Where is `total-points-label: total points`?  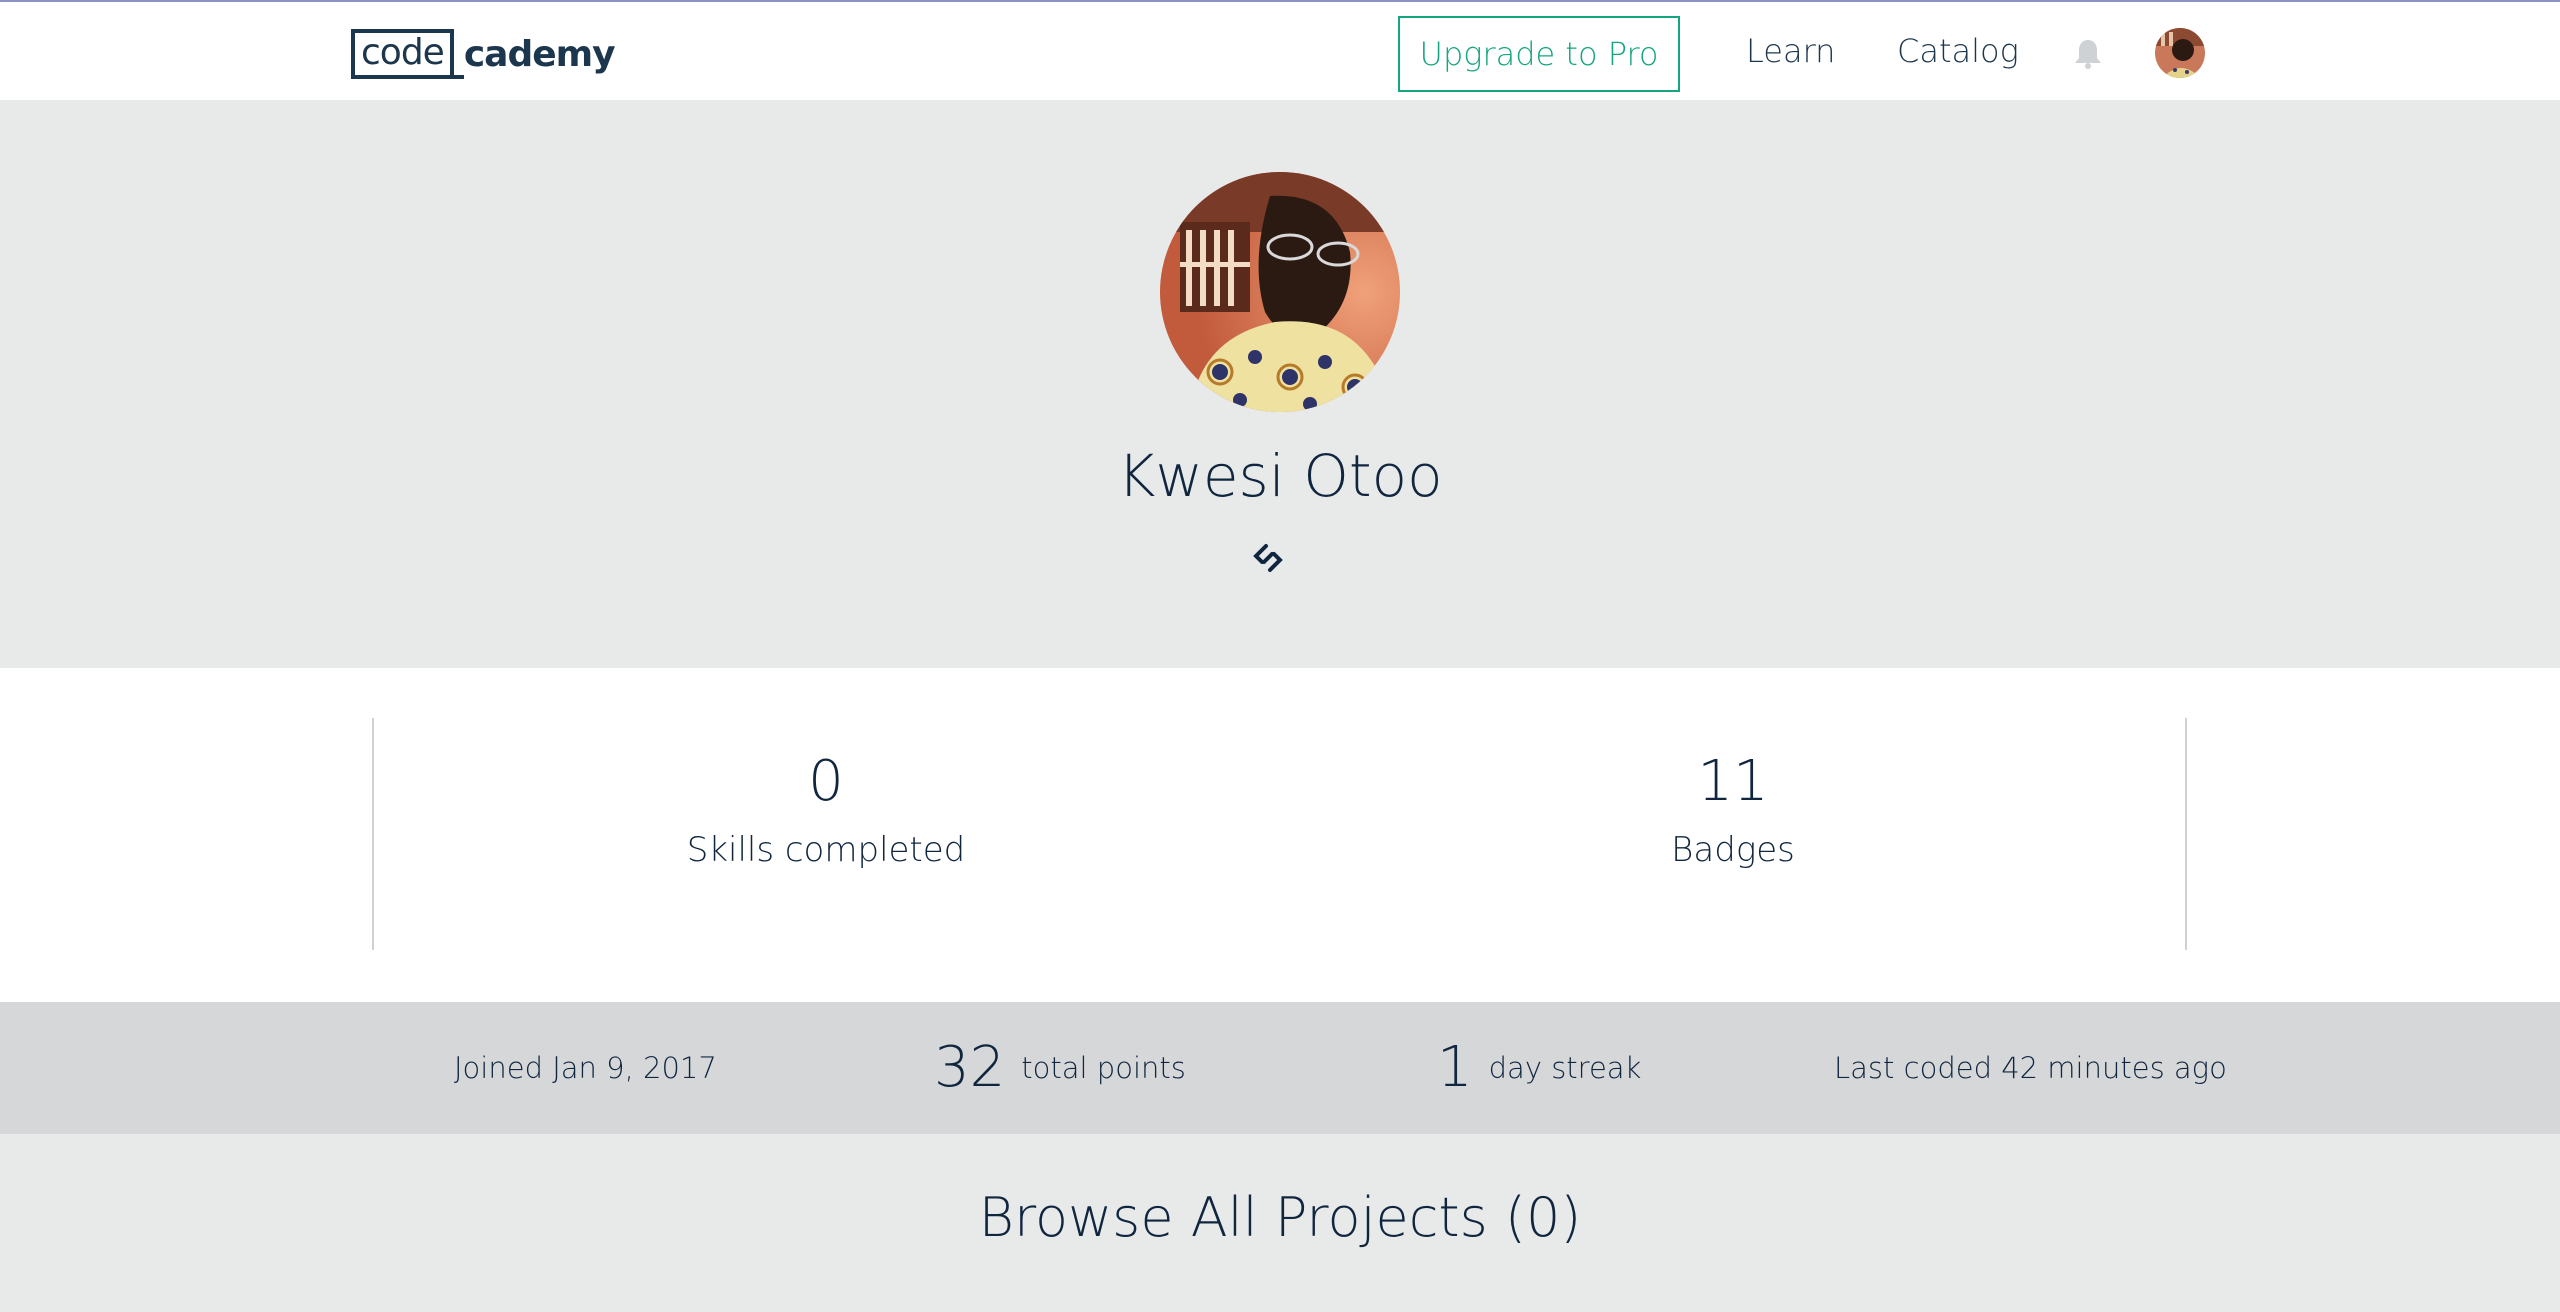 total-points-label: total points is located at coordinates (1103, 1068).